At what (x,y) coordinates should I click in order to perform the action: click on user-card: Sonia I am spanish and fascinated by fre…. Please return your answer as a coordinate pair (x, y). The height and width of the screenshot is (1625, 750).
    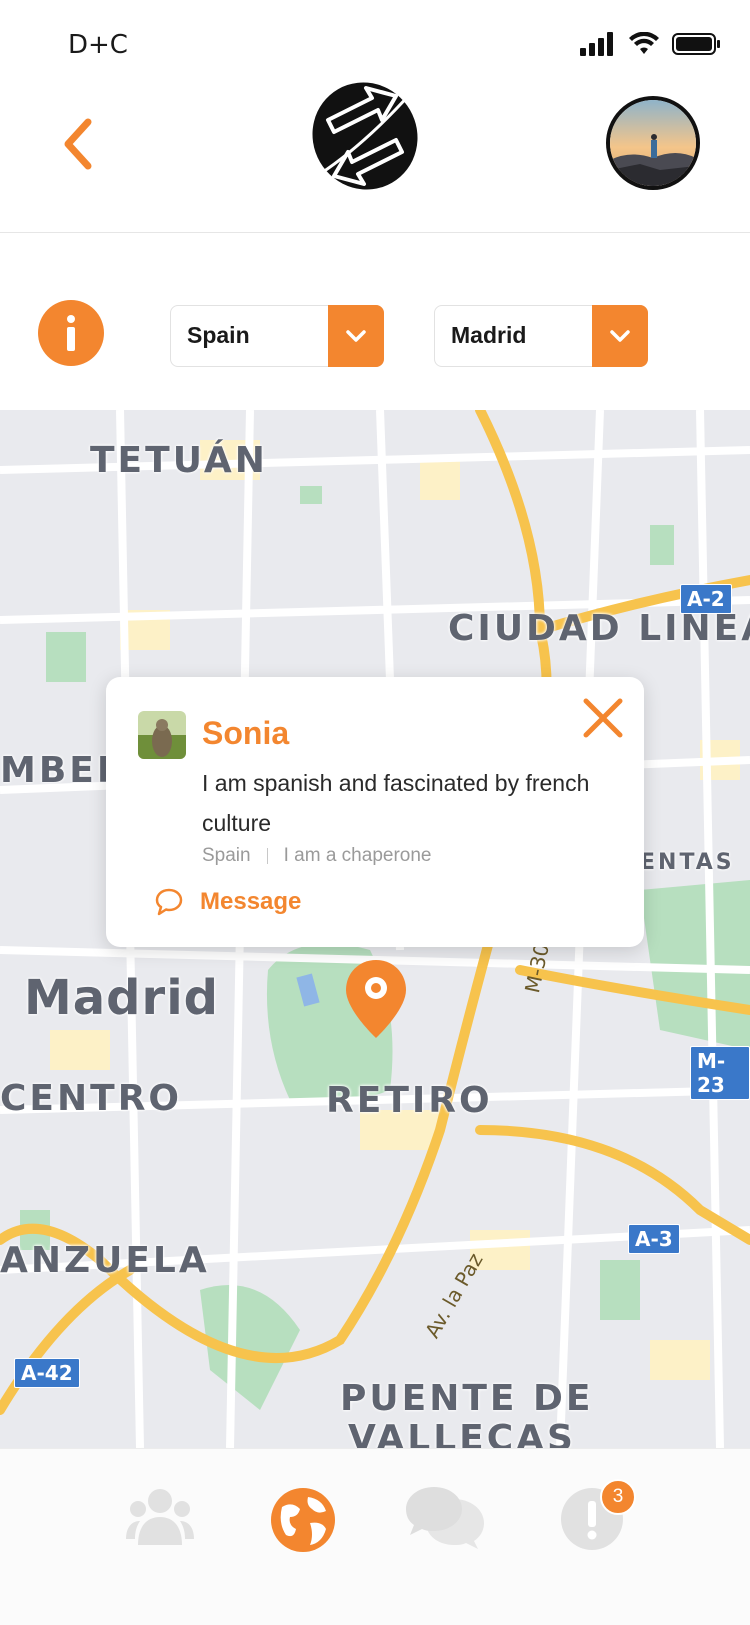
    Looking at the image, I should click on (375, 812).